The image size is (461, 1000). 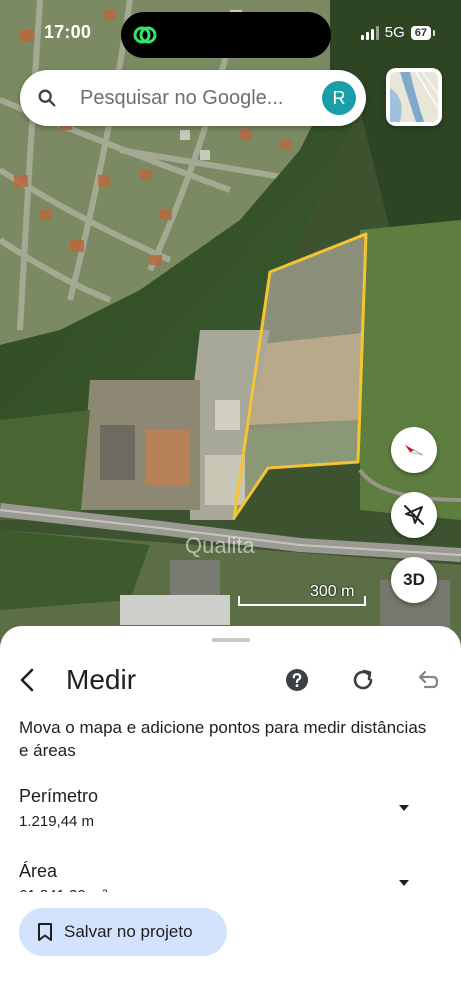 I want to click on my-location-button, so click(x=414, y=515).